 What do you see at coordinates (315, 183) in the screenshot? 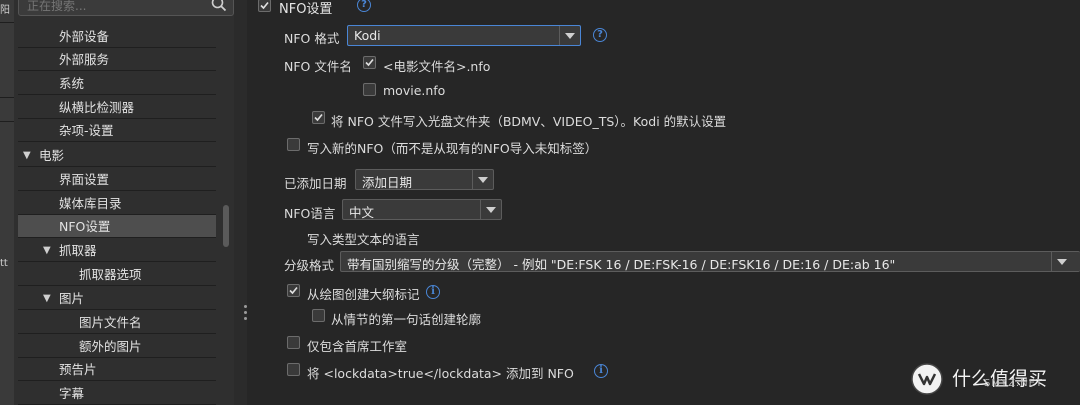
I see `date-added-label: 已添加日期` at bounding box center [315, 183].